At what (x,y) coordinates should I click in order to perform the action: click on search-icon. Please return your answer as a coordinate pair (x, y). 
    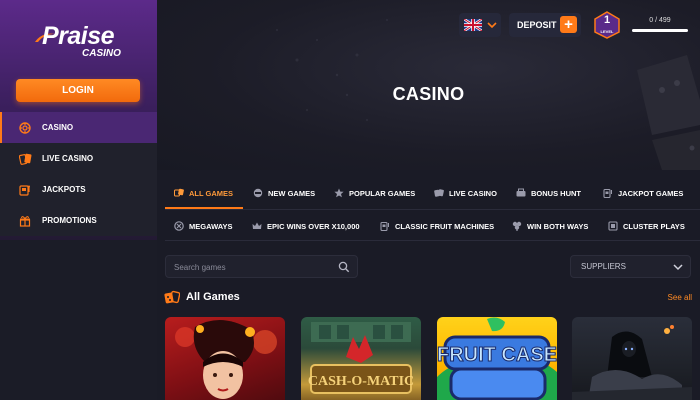
    Looking at the image, I should click on (344, 267).